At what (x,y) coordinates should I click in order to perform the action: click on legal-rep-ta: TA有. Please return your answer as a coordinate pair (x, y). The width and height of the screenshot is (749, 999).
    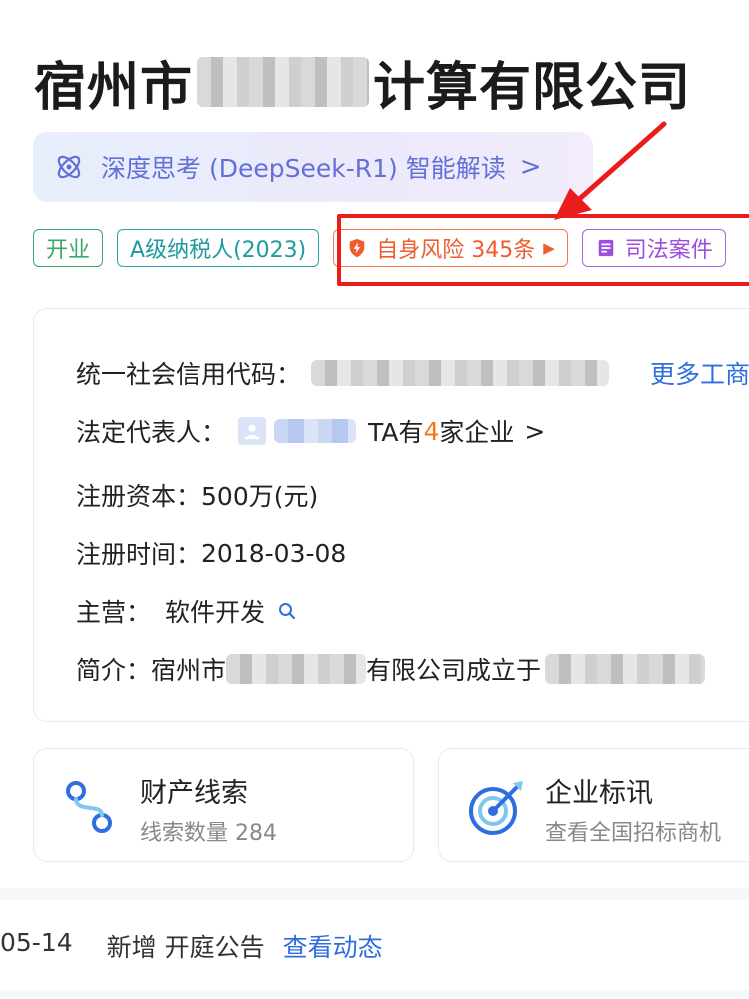
    Looking at the image, I should click on (396, 432).